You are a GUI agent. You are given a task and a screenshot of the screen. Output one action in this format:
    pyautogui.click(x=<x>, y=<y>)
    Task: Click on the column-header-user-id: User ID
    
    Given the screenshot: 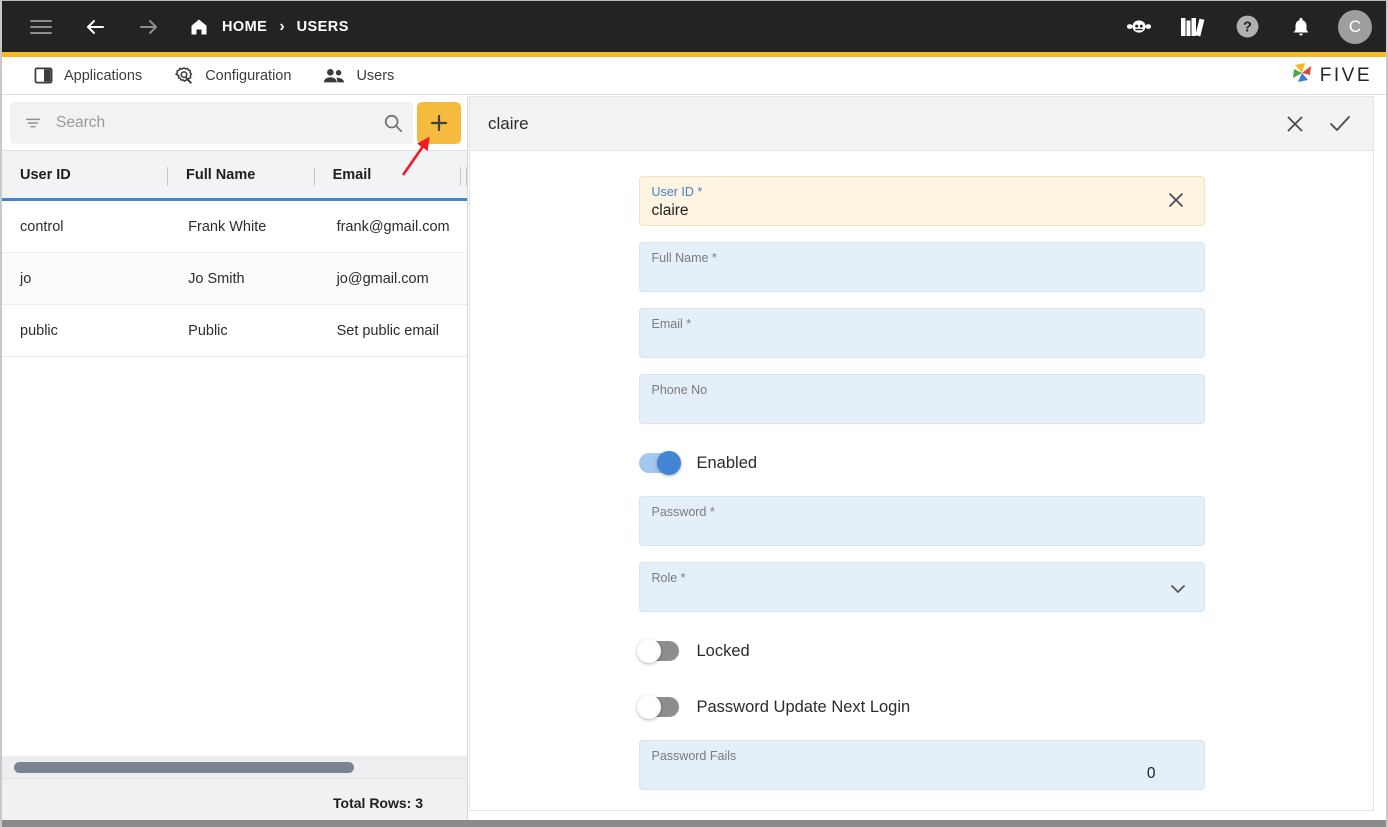 What is the action you would take?
    pyautogui.click(x=85, y=174)
    